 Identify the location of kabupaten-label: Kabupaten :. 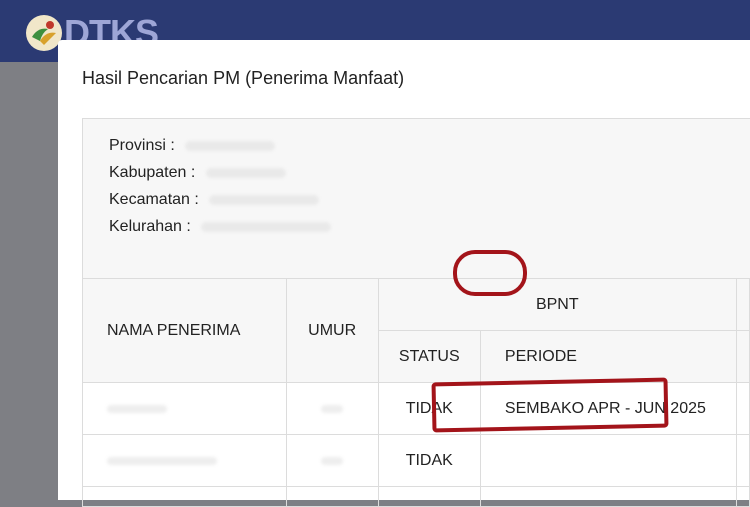
(152, 172).